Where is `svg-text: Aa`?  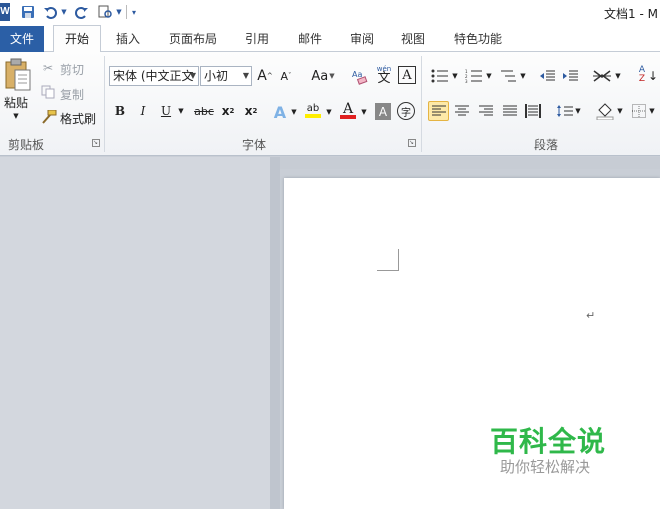
svg-text: Aa is located at coordinates (357, 74).